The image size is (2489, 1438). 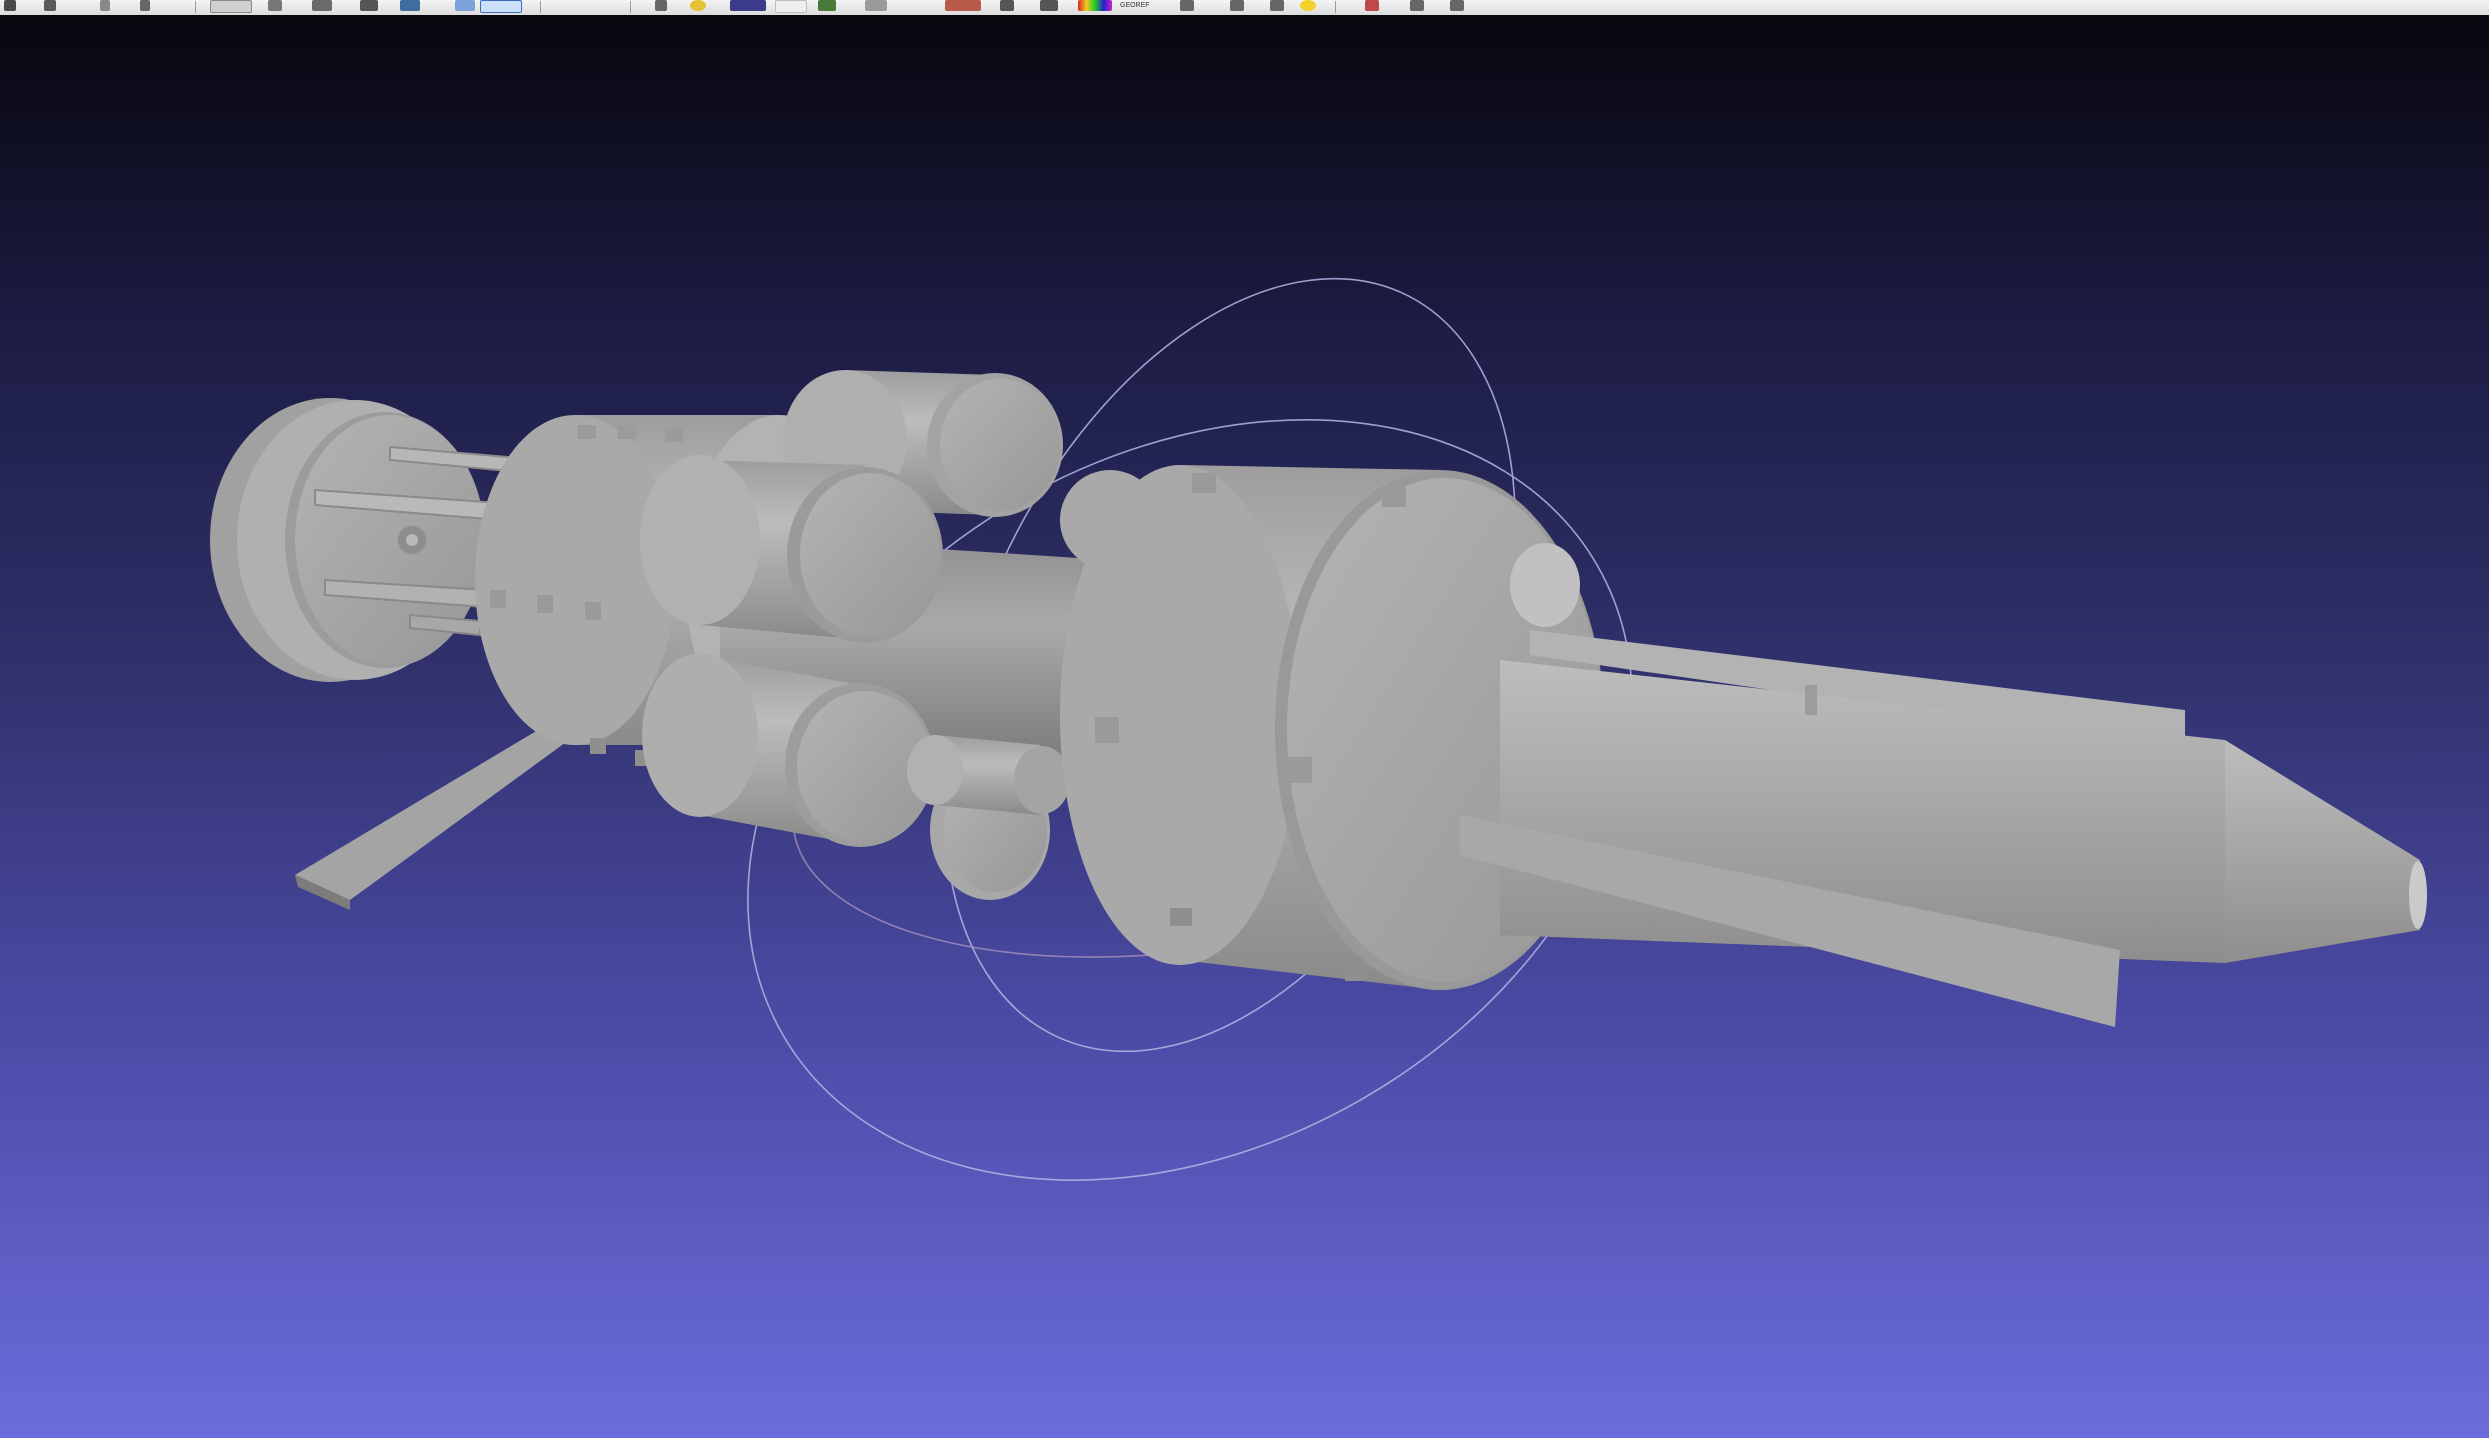 What do you see at coordinates (501, 6) in the screenshot?
I see `layer-active-icon` at bounding box center [501, 6].